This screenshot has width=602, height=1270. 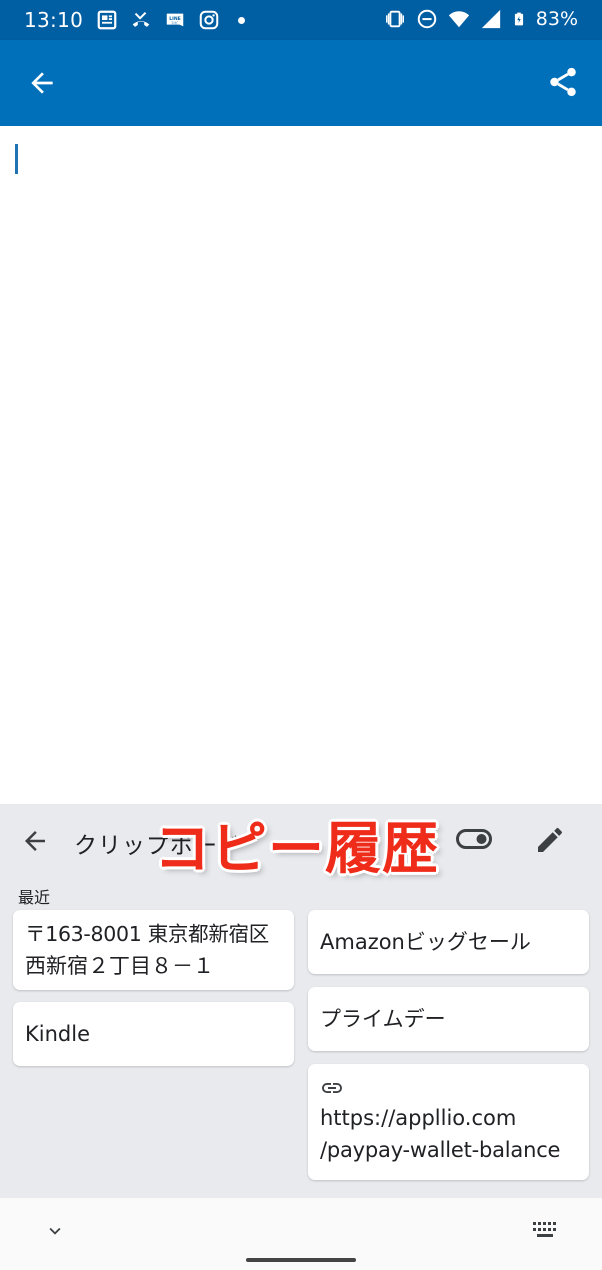 What do you see at coordinates (383, 1019) in the screenshot?
I see `clip-item-text: プライムデー` at bounding box center [383, 1019].